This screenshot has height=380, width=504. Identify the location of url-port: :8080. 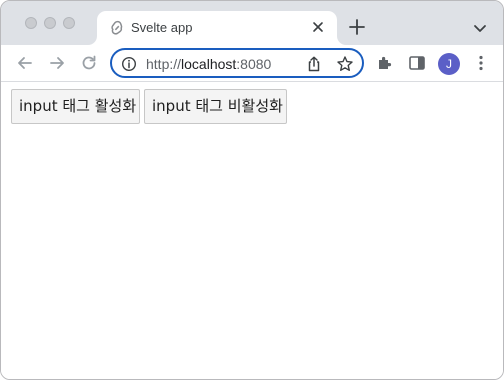
(254, 64).